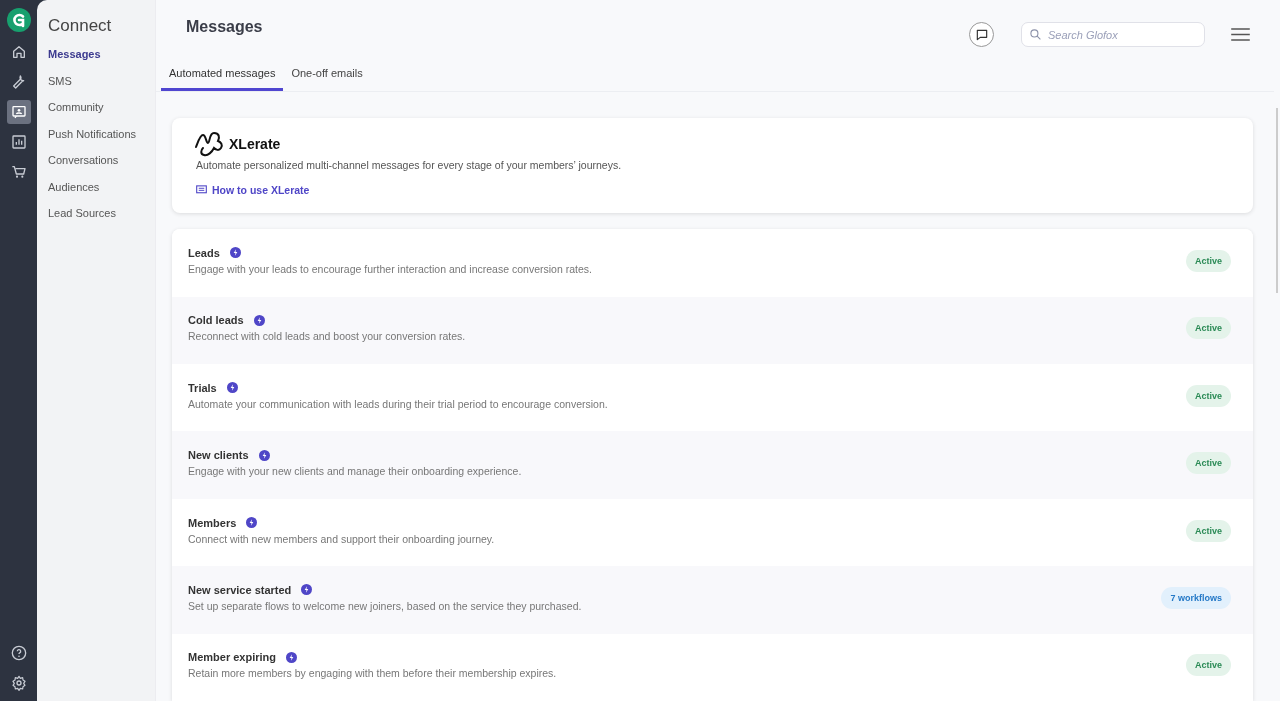  Describe the element at coordinates (101, 166) in the screenshot. I see `nav-item: Conversations` at that location.